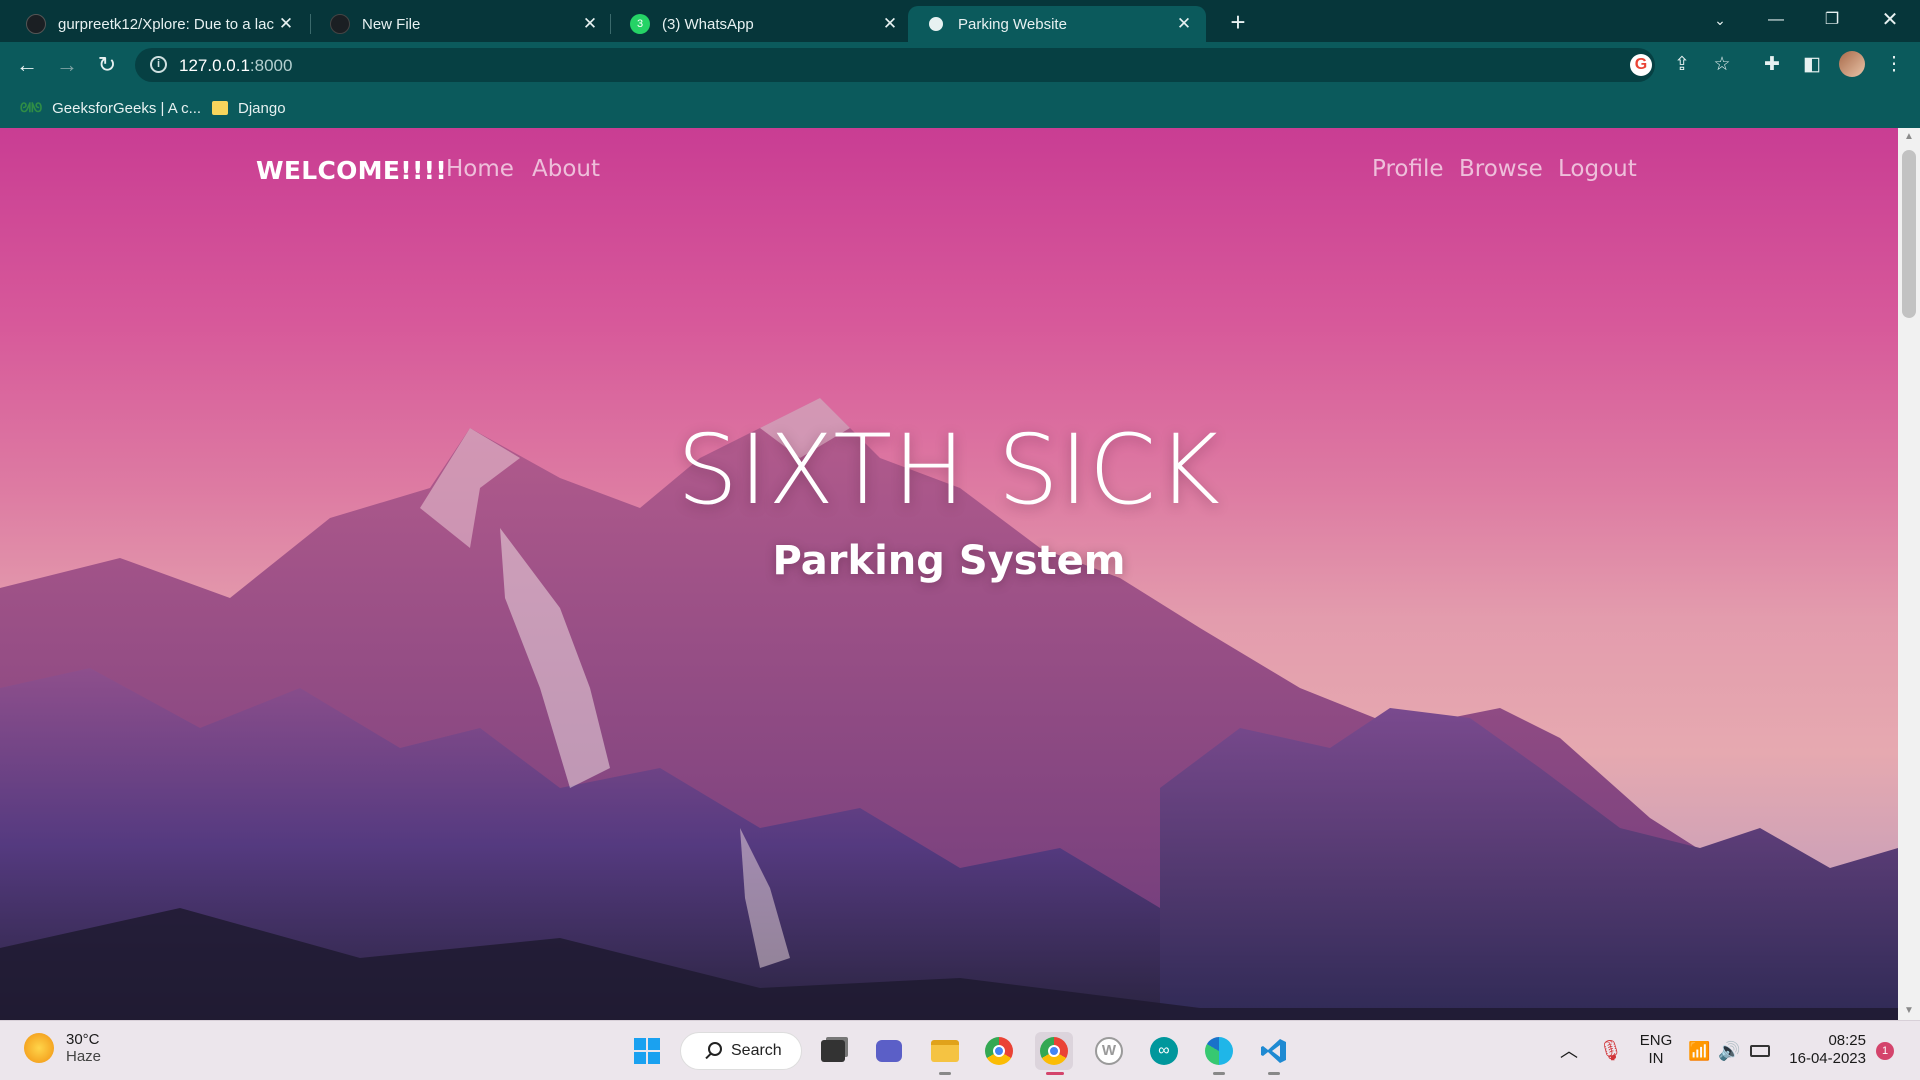 The width and height of the screenshot is (1920, 1080). What do you see at coordinates (1055, 1073) in the screenshot?
I see `active-indicator` at bounding box center [1055, 1073].